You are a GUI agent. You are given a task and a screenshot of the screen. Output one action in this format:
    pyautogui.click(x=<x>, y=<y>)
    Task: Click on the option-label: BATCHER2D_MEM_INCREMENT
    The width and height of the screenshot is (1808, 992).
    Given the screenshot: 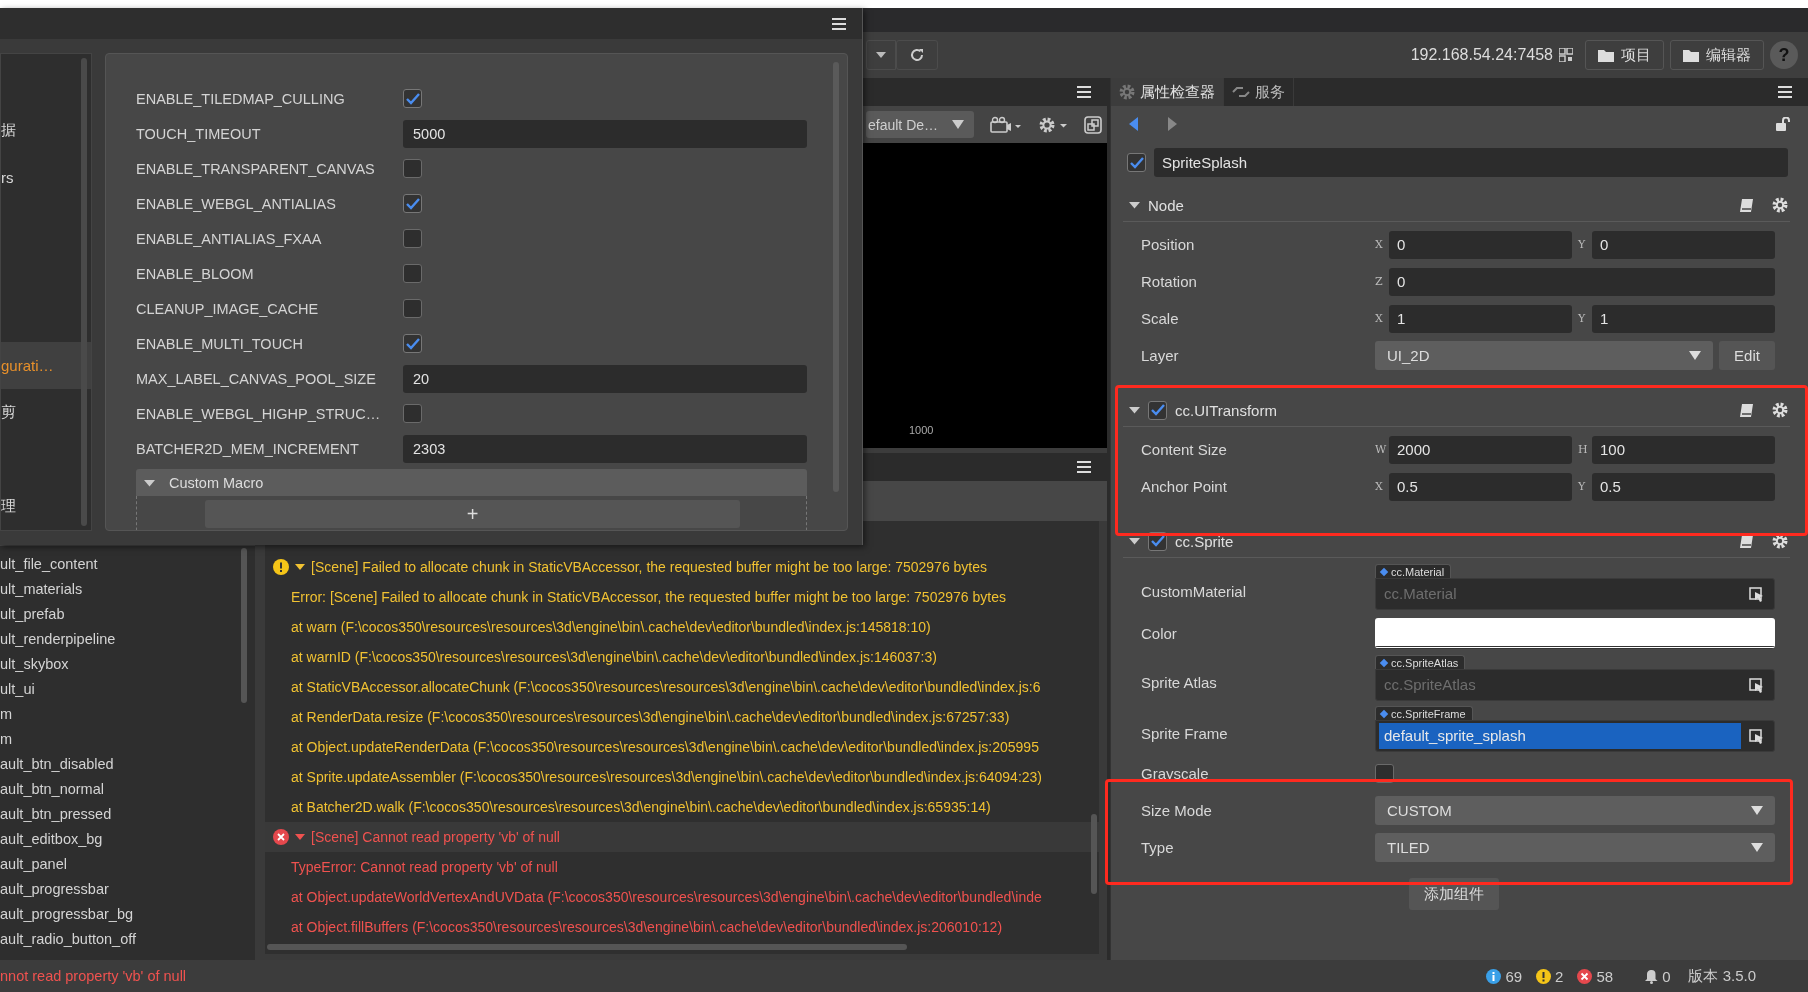 What is the action you would take?
    pyautogui.click(x=248, y=448)
    